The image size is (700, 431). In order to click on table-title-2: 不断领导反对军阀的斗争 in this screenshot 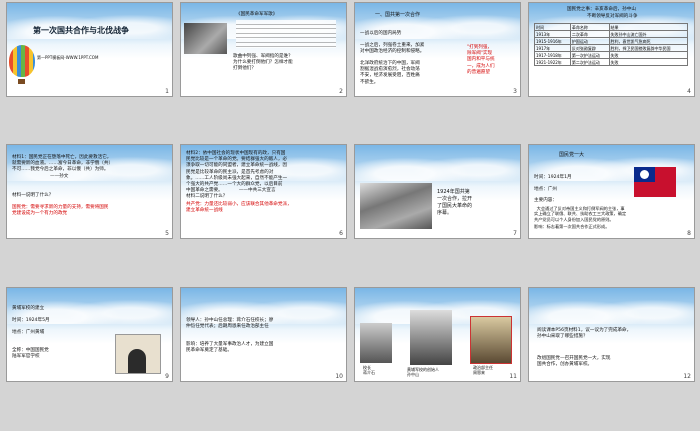, I will do `click(612, 16)`.